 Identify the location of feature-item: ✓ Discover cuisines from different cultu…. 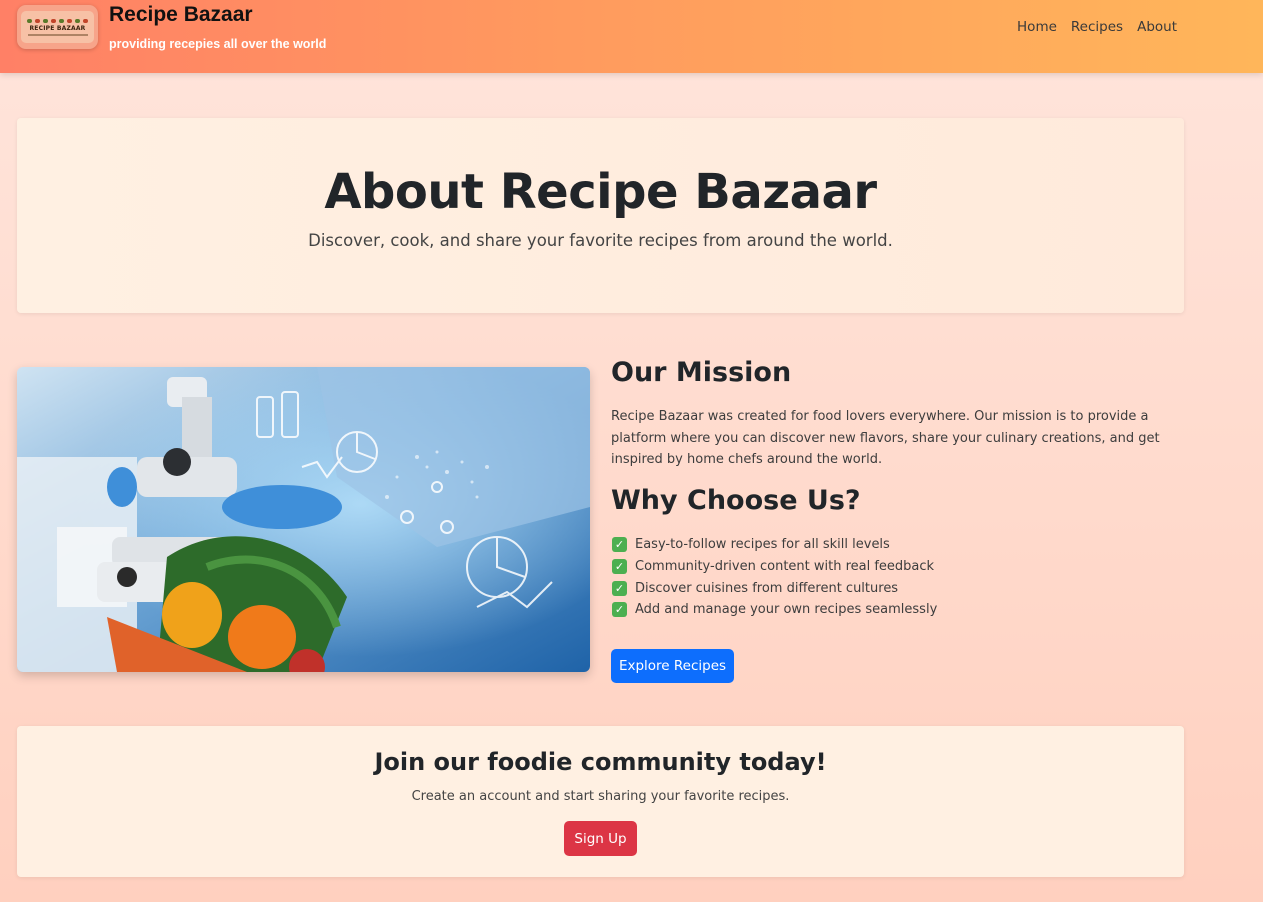
(774, 588).